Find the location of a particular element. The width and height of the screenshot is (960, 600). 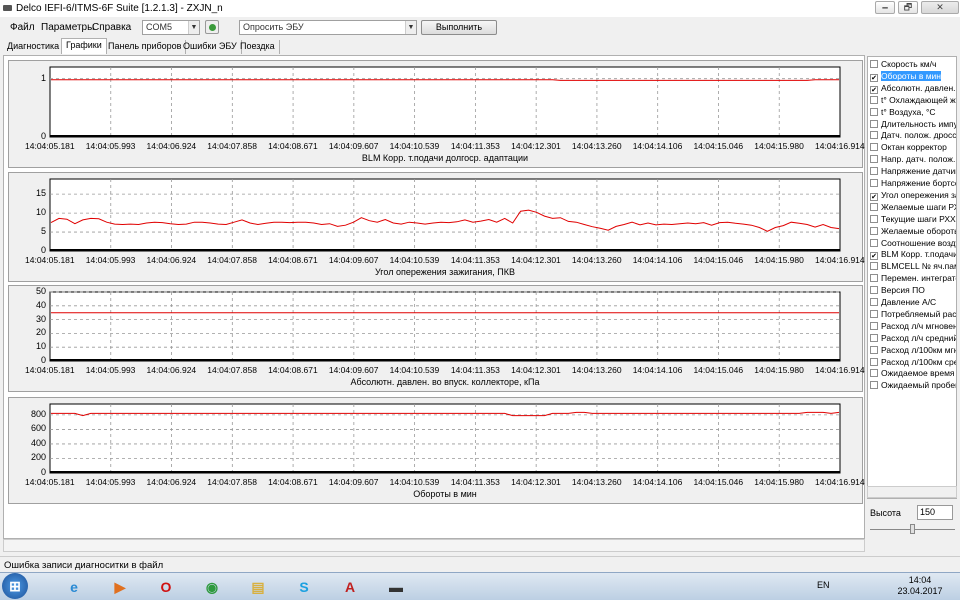

parameter-list-scrollbar is located at coordinates (912, 492).